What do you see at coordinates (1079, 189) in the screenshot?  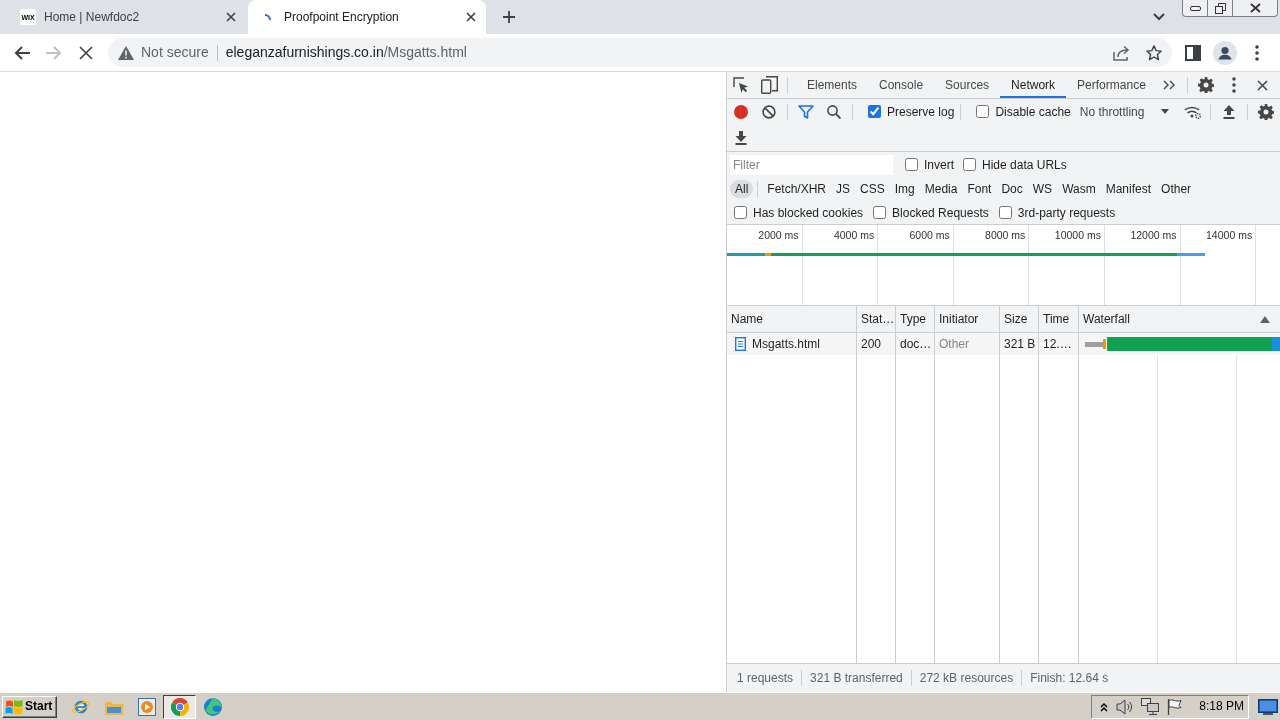 I see `type-filter-button: Wasm` at bounding box center [1079, 189].